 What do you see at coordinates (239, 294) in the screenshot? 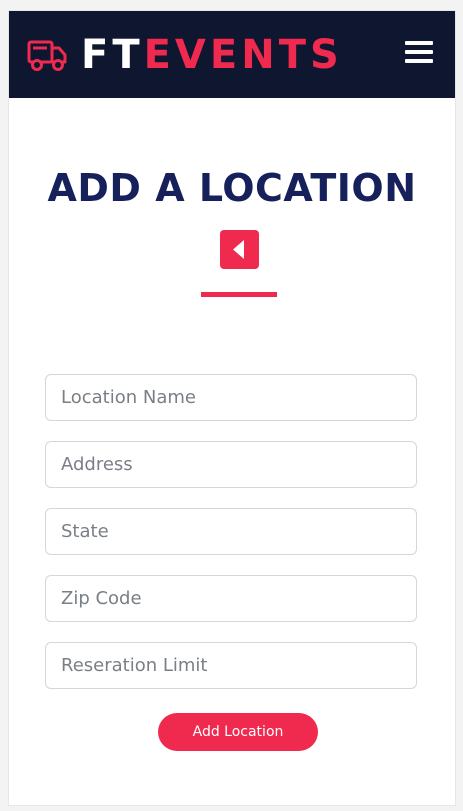
I see `title-underline` at bounding box center [239, 294].